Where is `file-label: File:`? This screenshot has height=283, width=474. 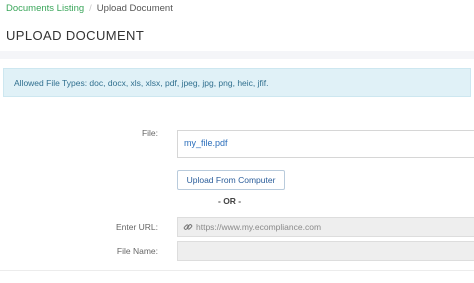 file-label: File: is located at coordinates (149, 133).